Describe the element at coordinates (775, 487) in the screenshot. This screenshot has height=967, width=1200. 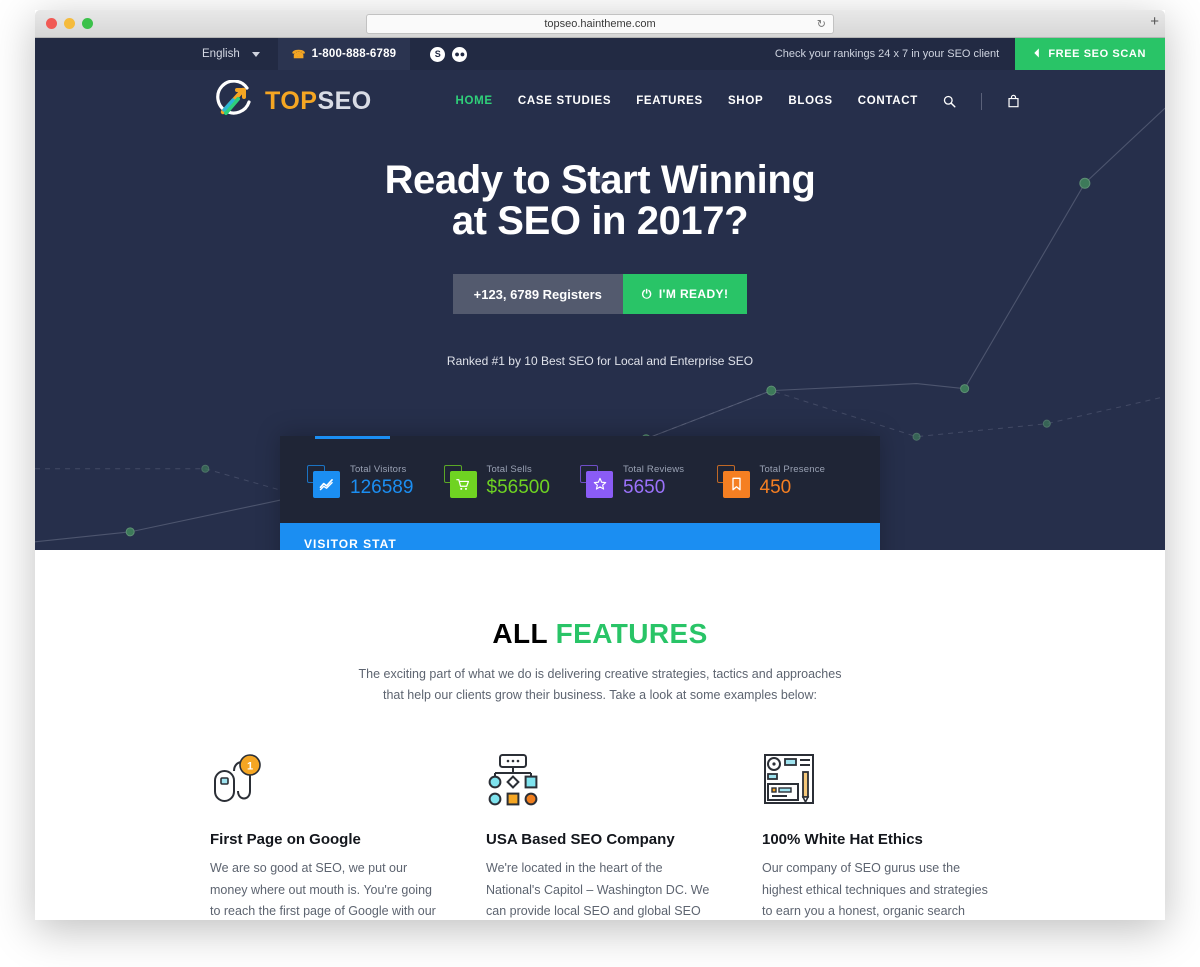
I see `stat-value: 450` at that location.